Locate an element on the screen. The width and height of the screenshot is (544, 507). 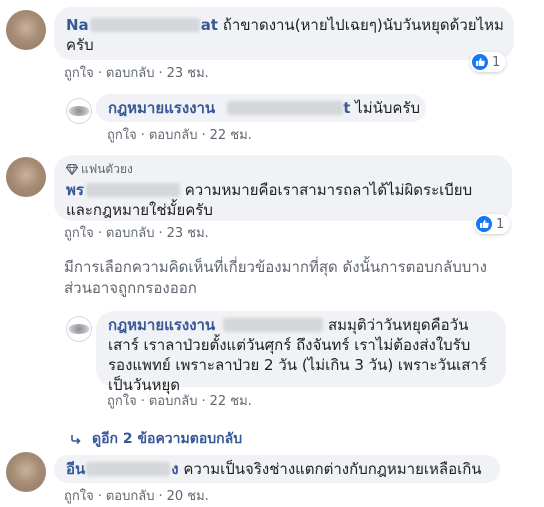
notice-line: ส่วนอาจถูกกรองออก is located at coordinates (130, 288).